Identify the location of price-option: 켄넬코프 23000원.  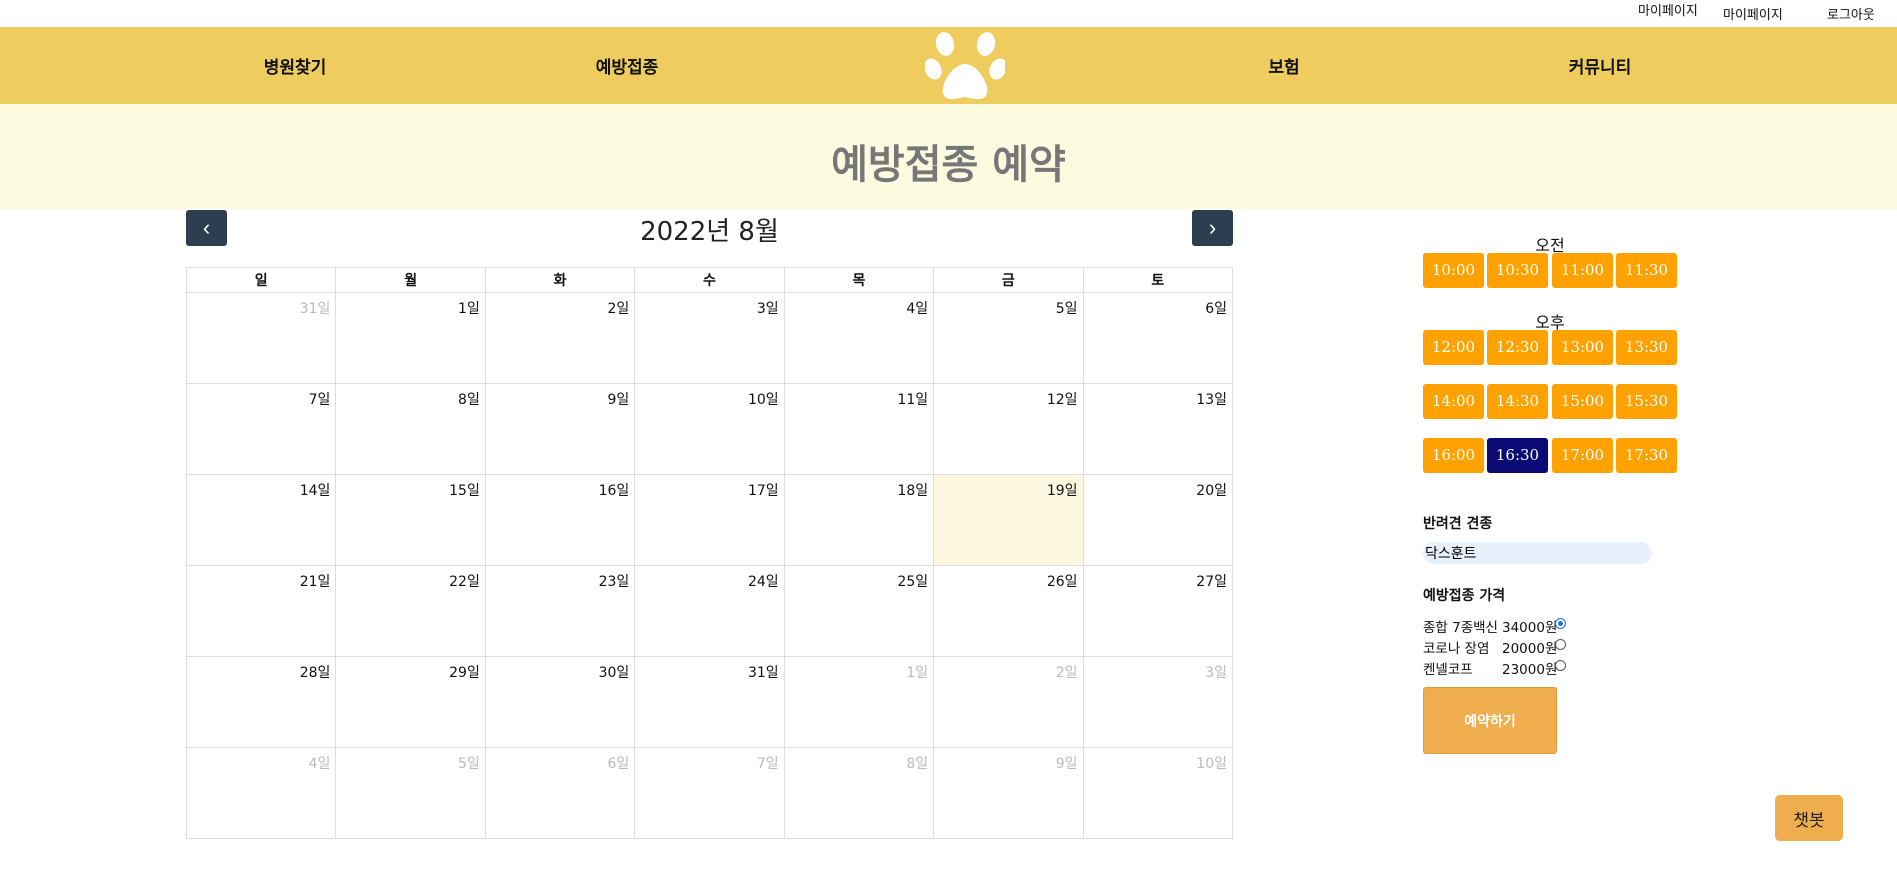
(1490, 668).